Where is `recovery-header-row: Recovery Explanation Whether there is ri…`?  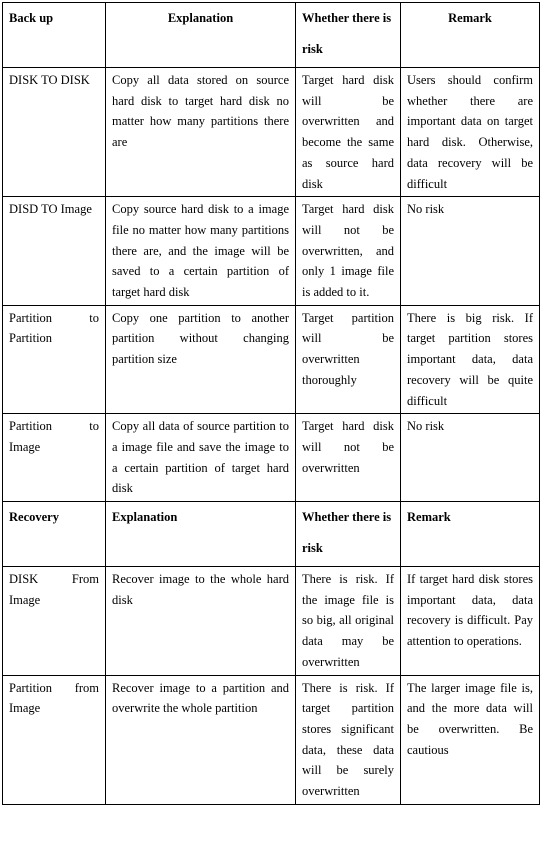 recovery-header-row: Recovery Explanation Whether there is ri… is located at coordinates (271, 534).